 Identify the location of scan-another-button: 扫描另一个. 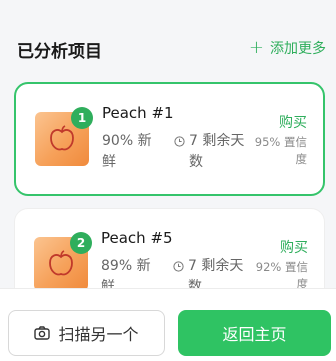
(86, 333).